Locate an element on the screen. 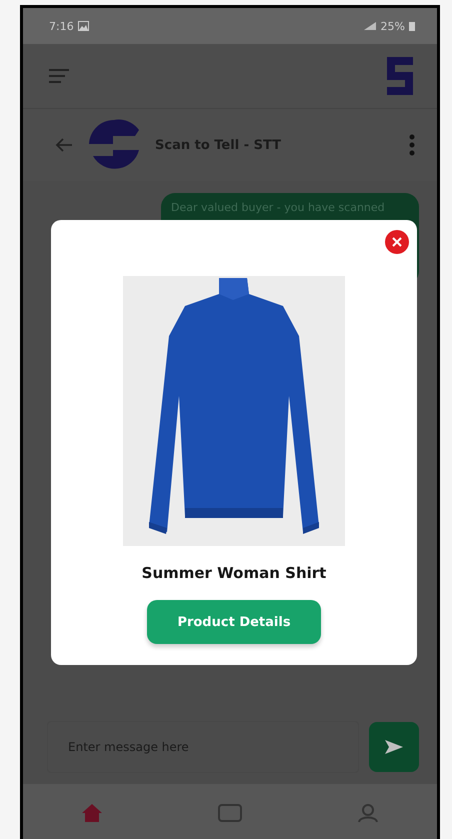 The image size is (452, 839). product-name: Summer Woman Shirt is located at coordinates (234, 573).